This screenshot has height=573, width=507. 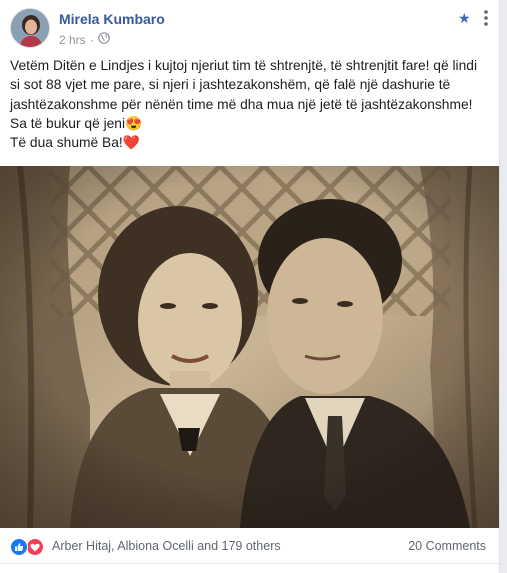 What do you see at coordinates (465, 18) in the screenshot?
I see `star-icon: ★` at bounding box center [465, 18].